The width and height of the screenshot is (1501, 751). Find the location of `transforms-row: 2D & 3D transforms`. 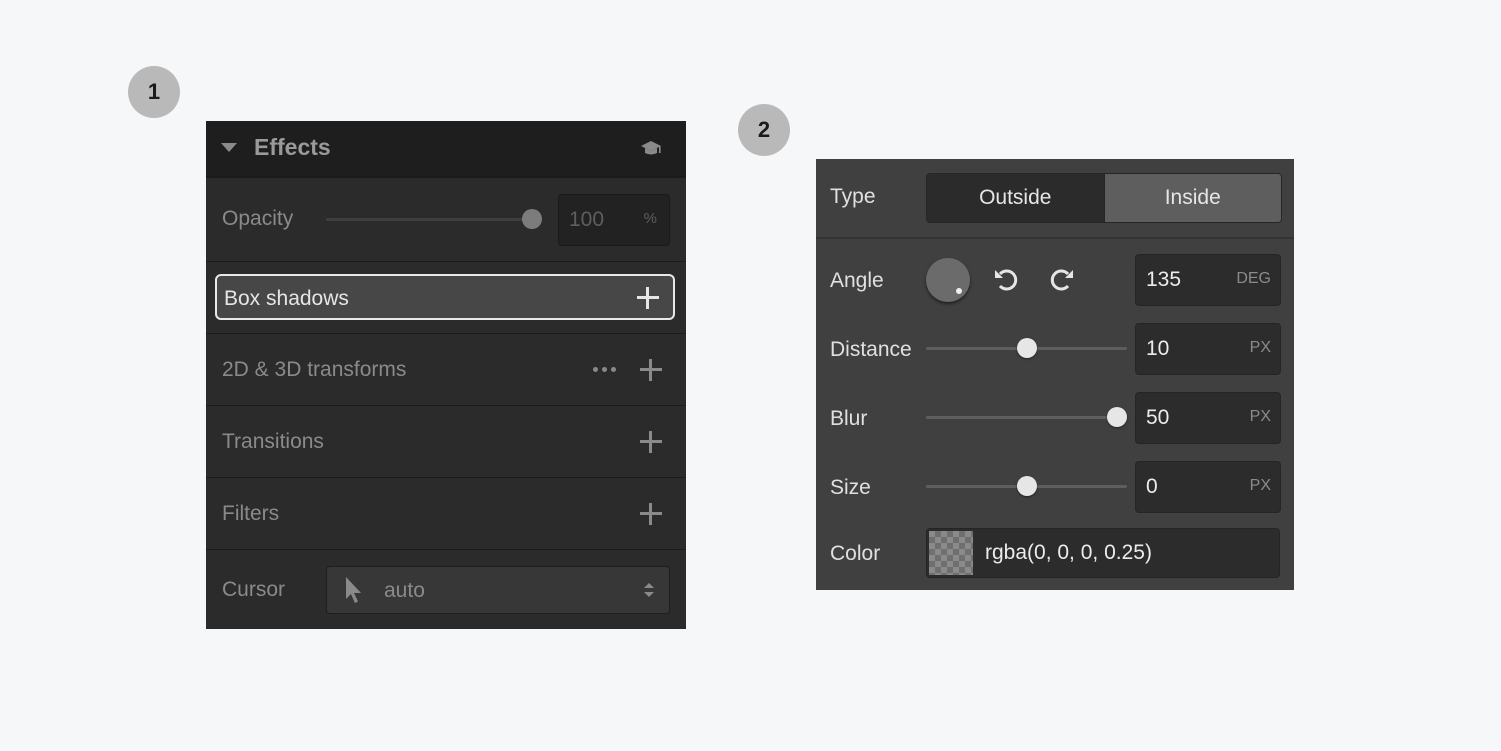

transforms-row: 2D & 3D transforms is located at coordinates (446, 369).